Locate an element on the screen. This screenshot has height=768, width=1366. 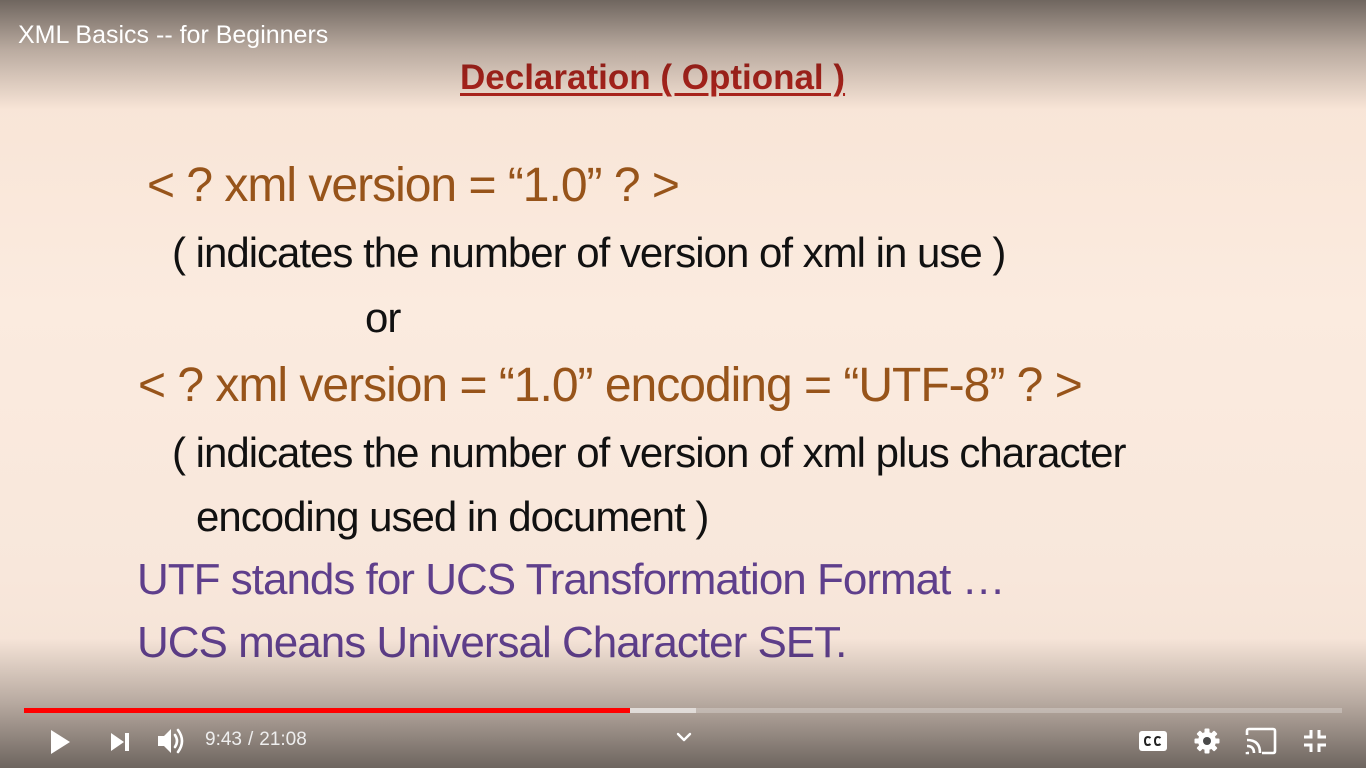
settings-button is located at coordinates (1207, 741).